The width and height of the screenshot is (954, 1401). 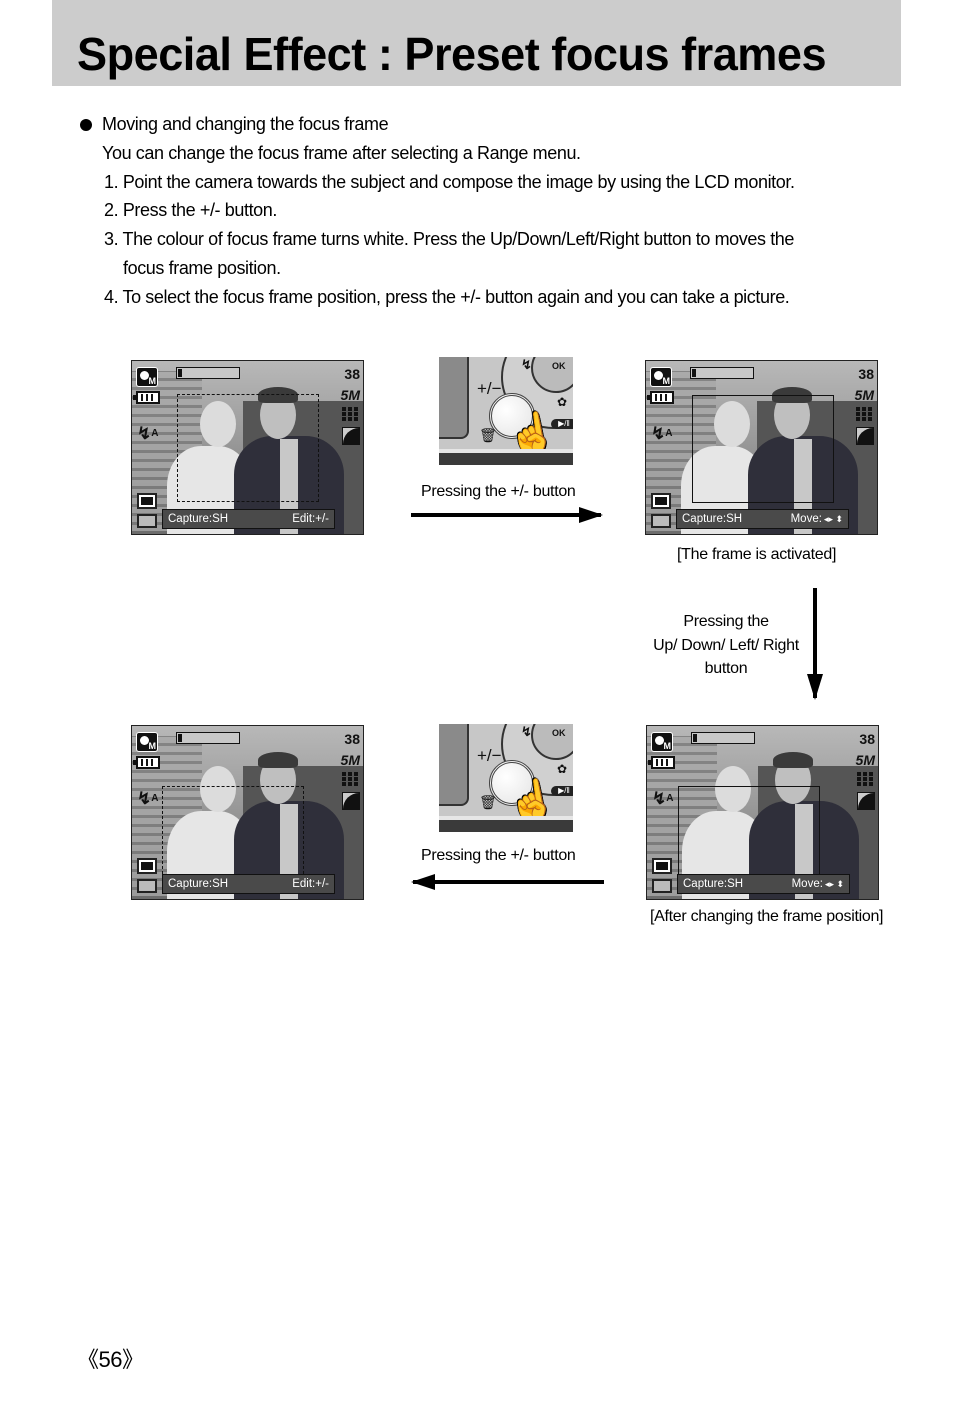 What do you see at coordinates (815, 644) in the screenshot?
I see `arrow-down-icon` at bounding box center [815, 644].